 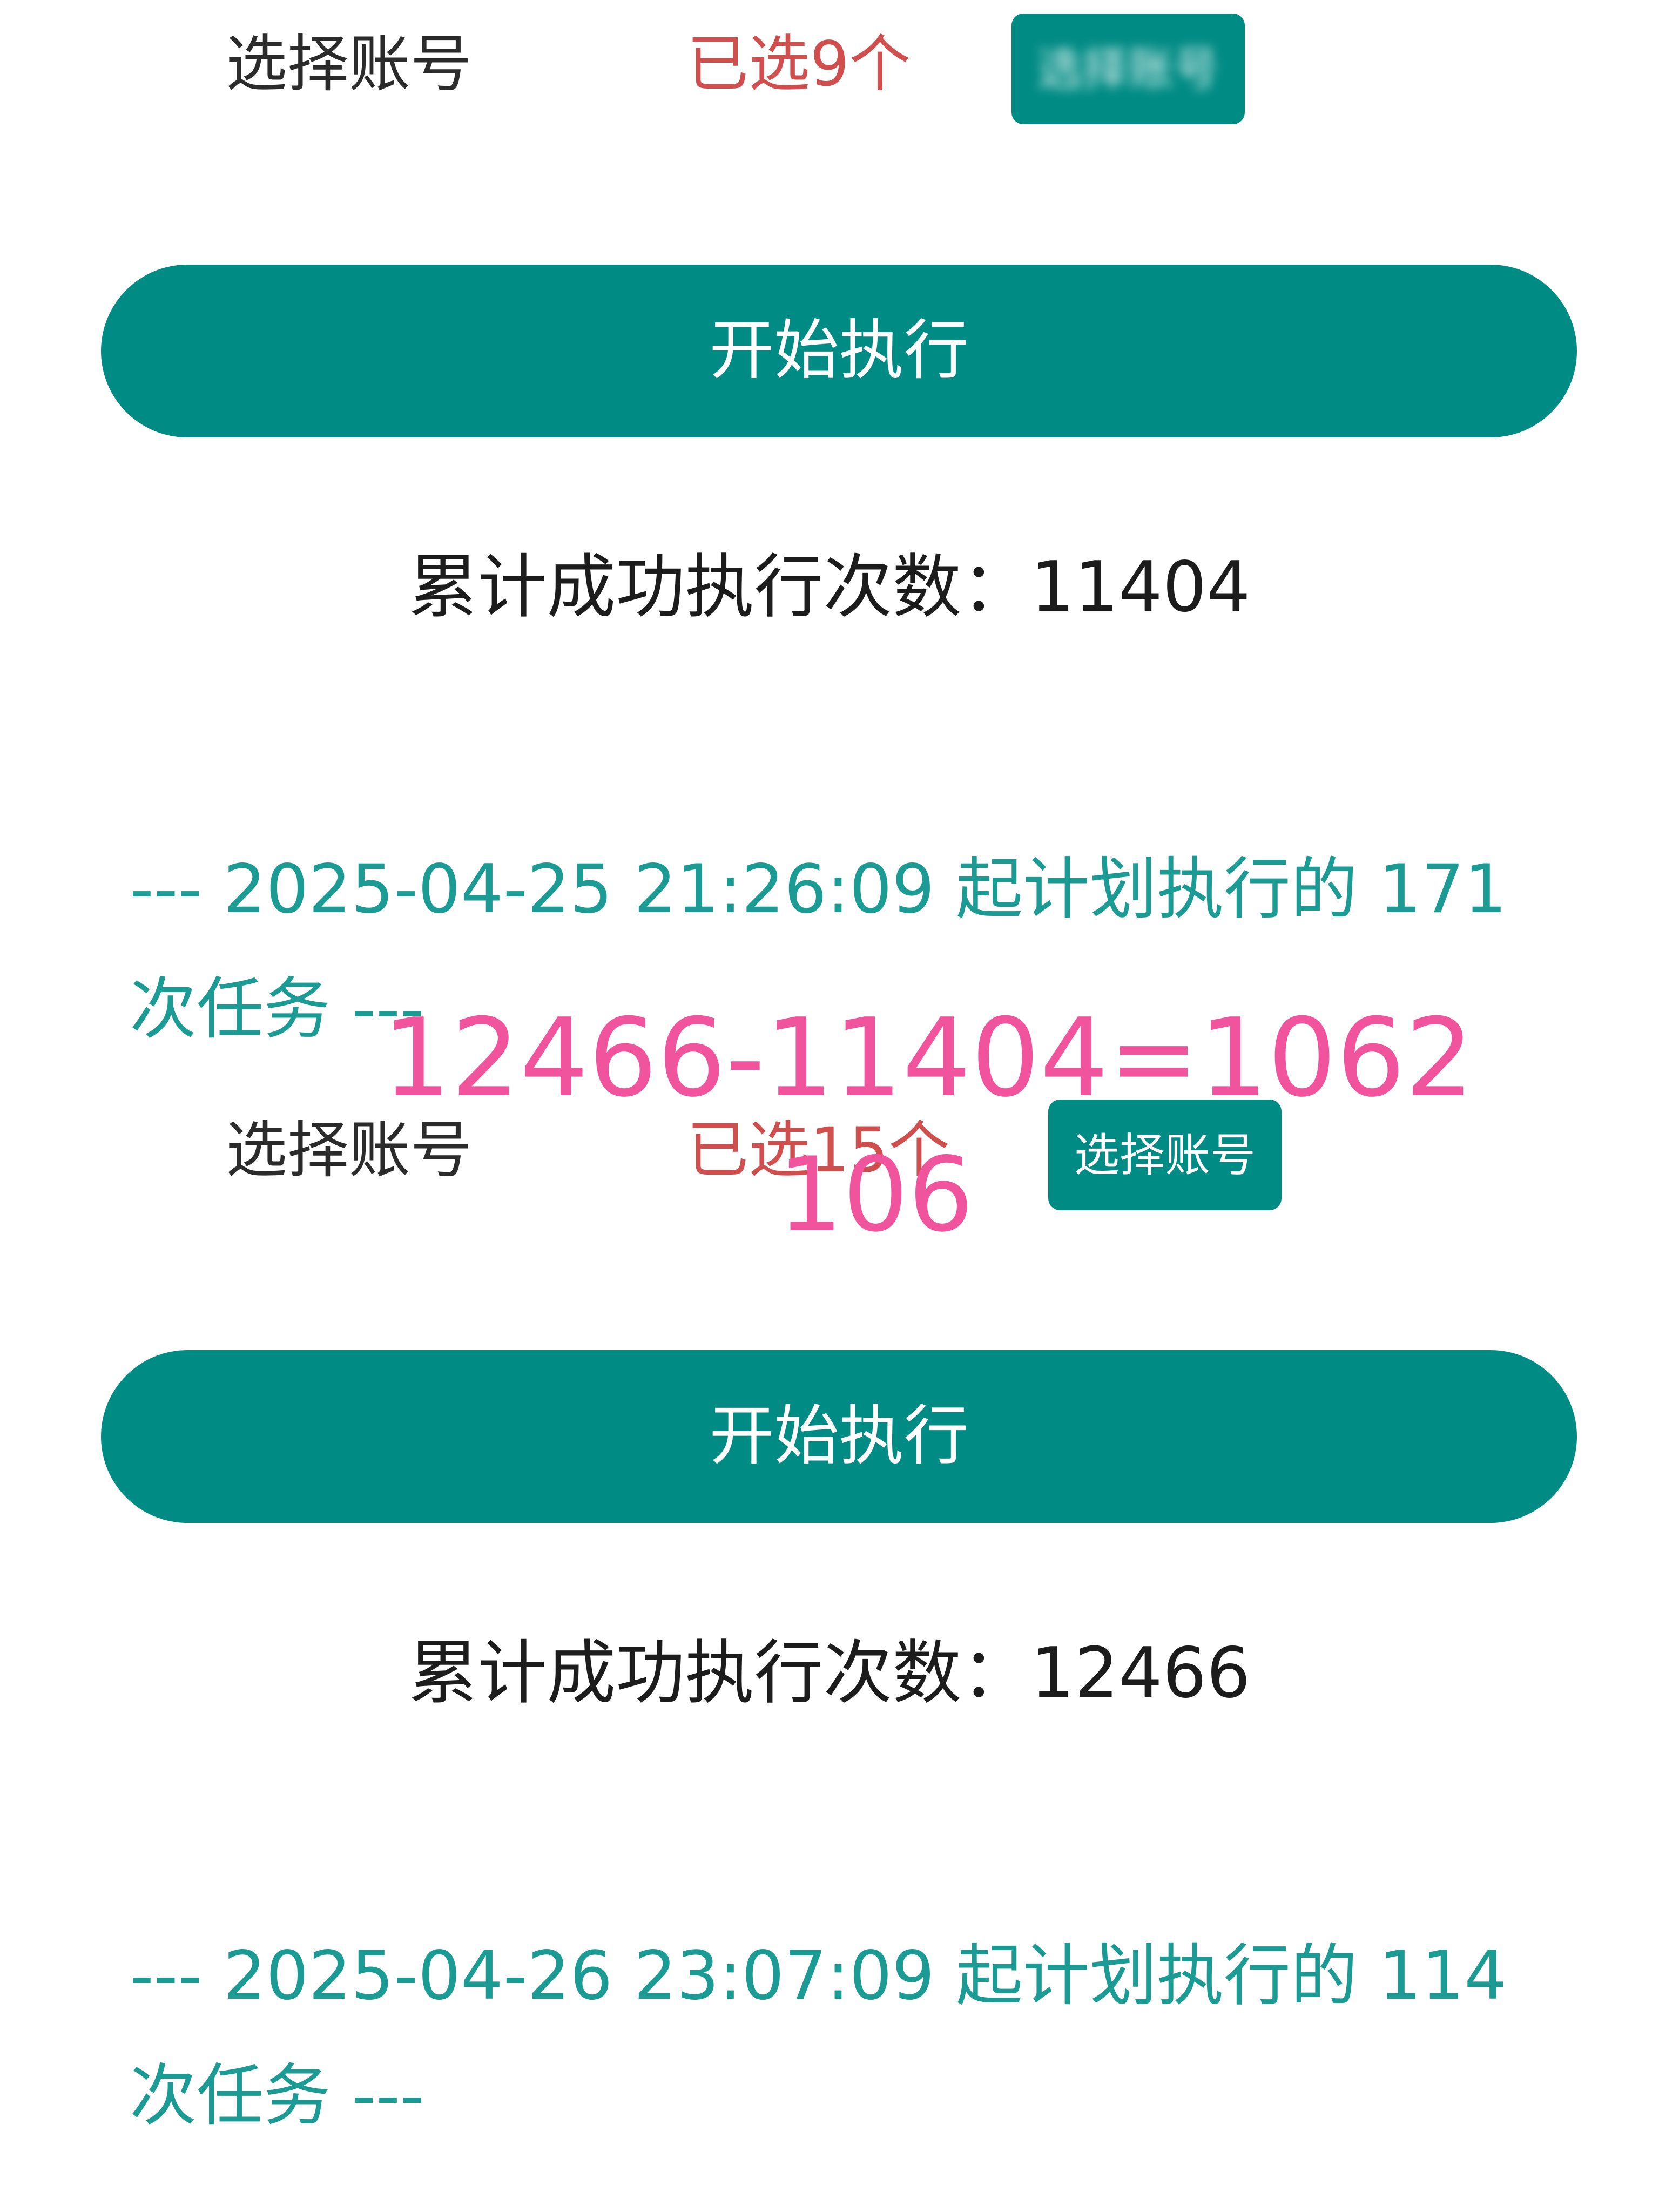 I want to click on task-log-line-2: 次任务 ---, so click(x=277, y=2096).